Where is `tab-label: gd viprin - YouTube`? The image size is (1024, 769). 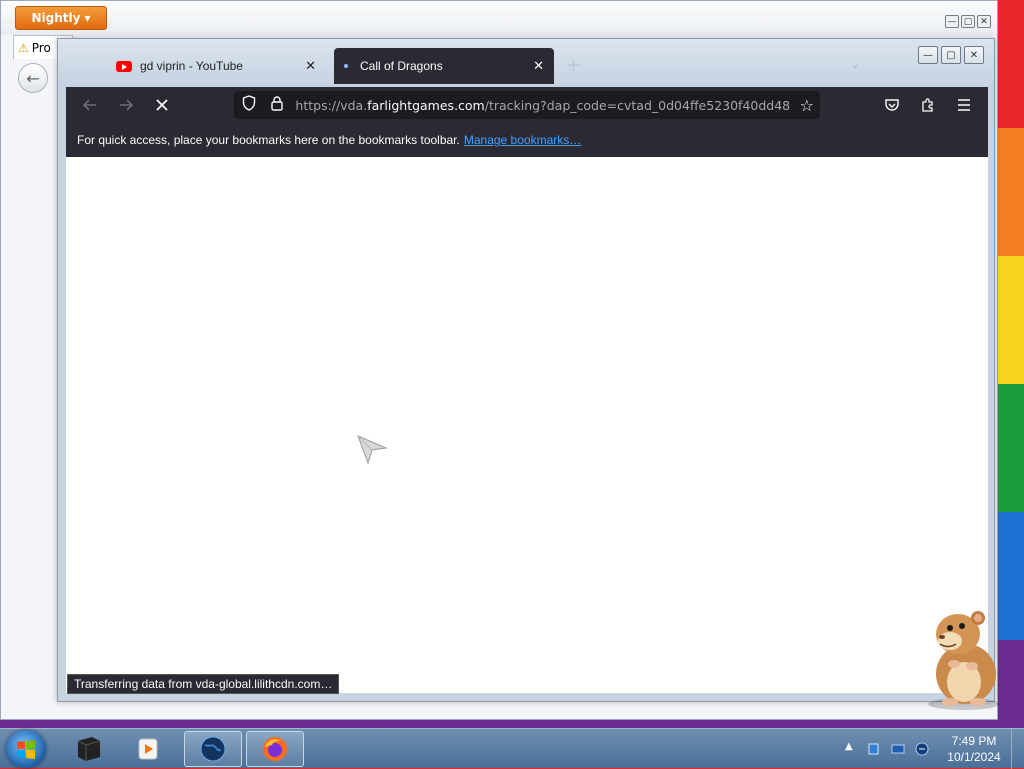
tab-label: gd viprin - YouTube is located at coordinates (191, 66).